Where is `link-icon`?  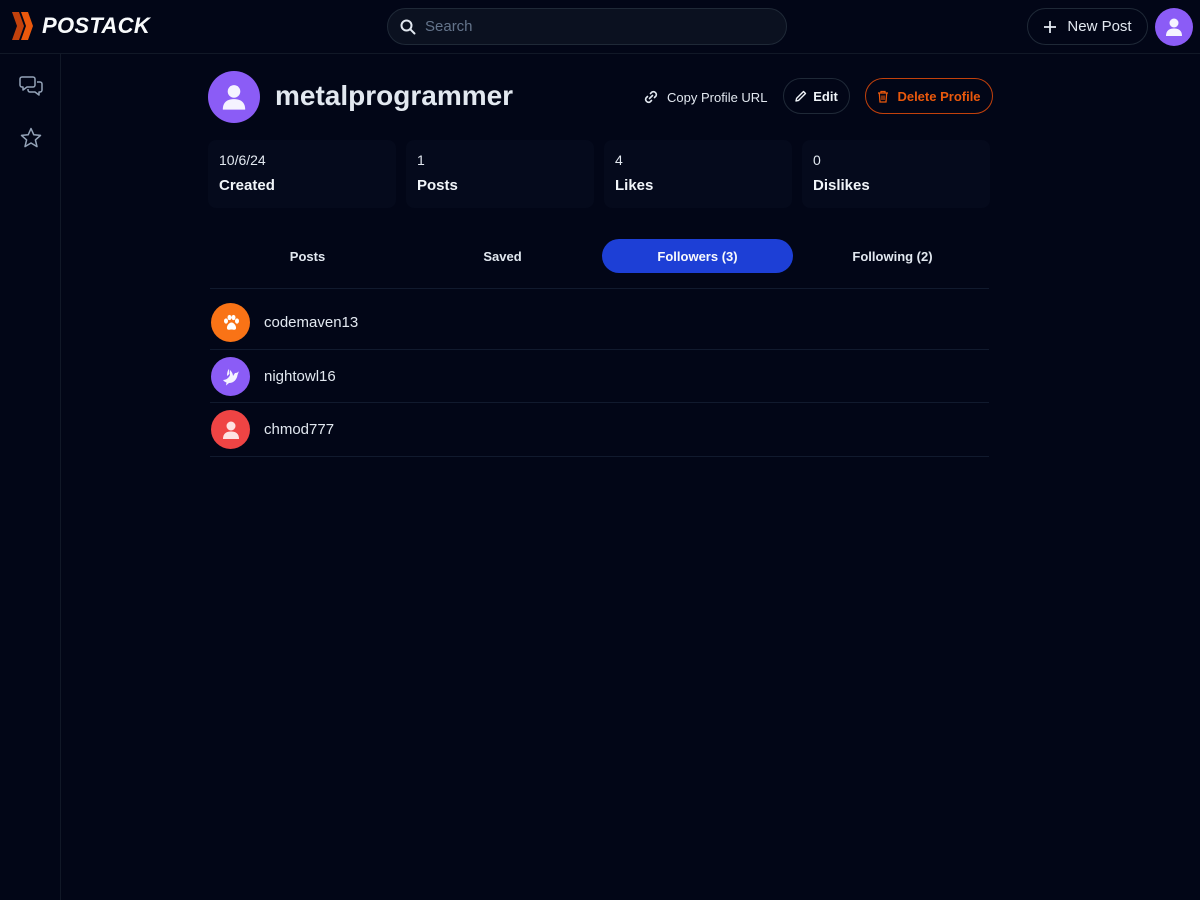
link-icon is located at coordinates (651, 97).